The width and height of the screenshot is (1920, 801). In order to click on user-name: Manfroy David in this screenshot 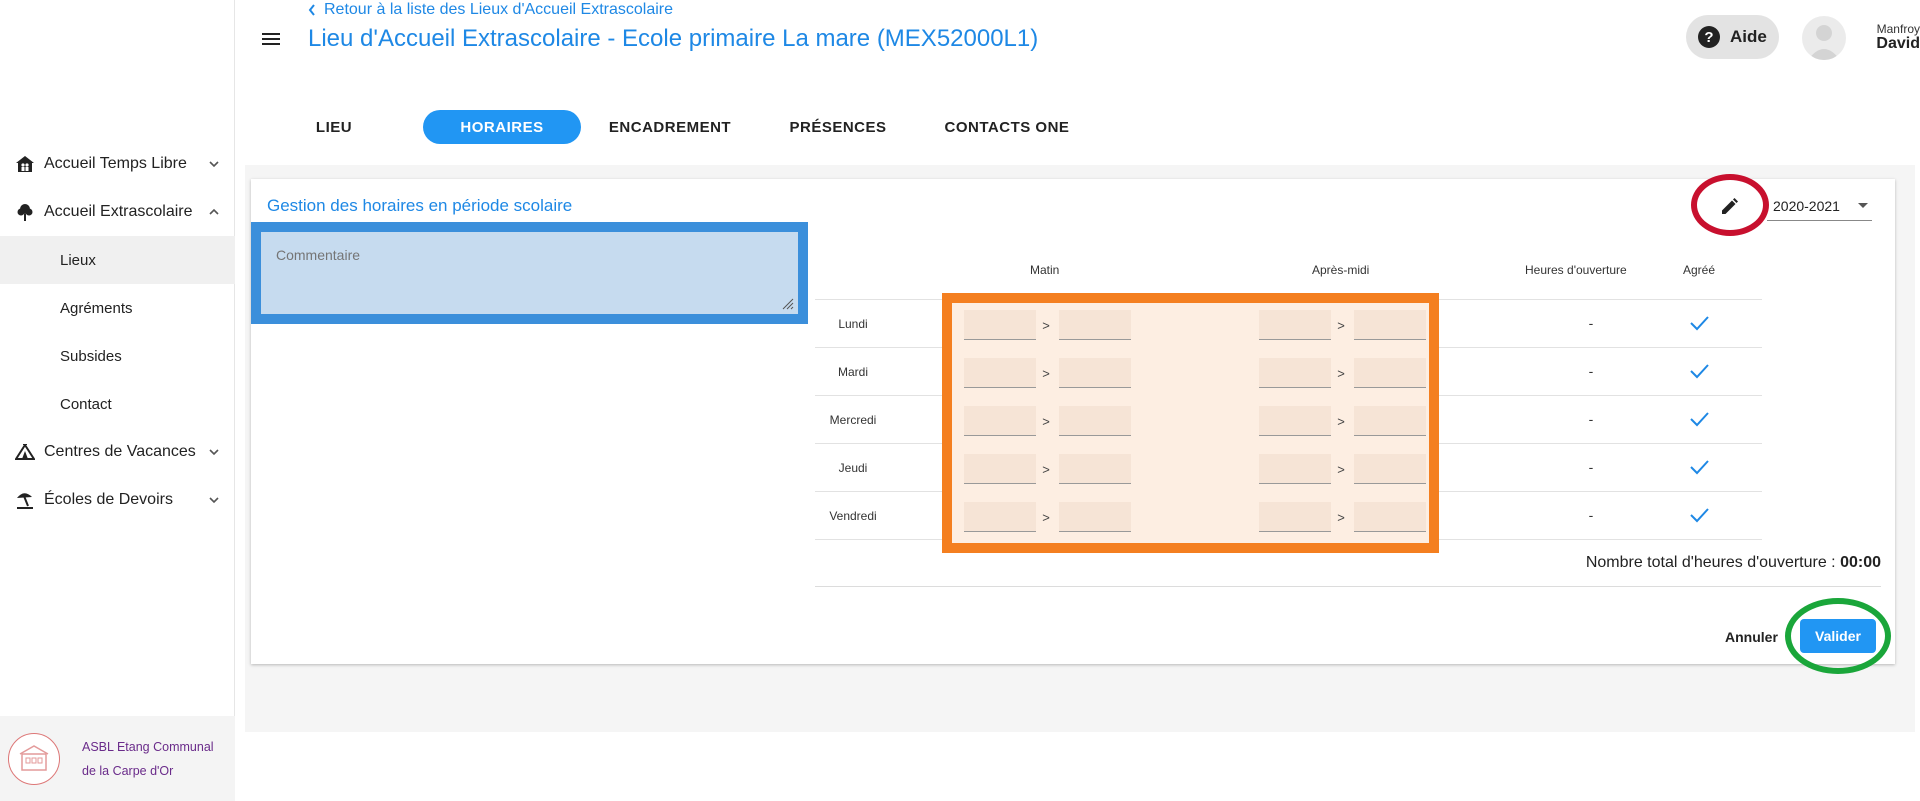, I will do `click(1888, 37)`.